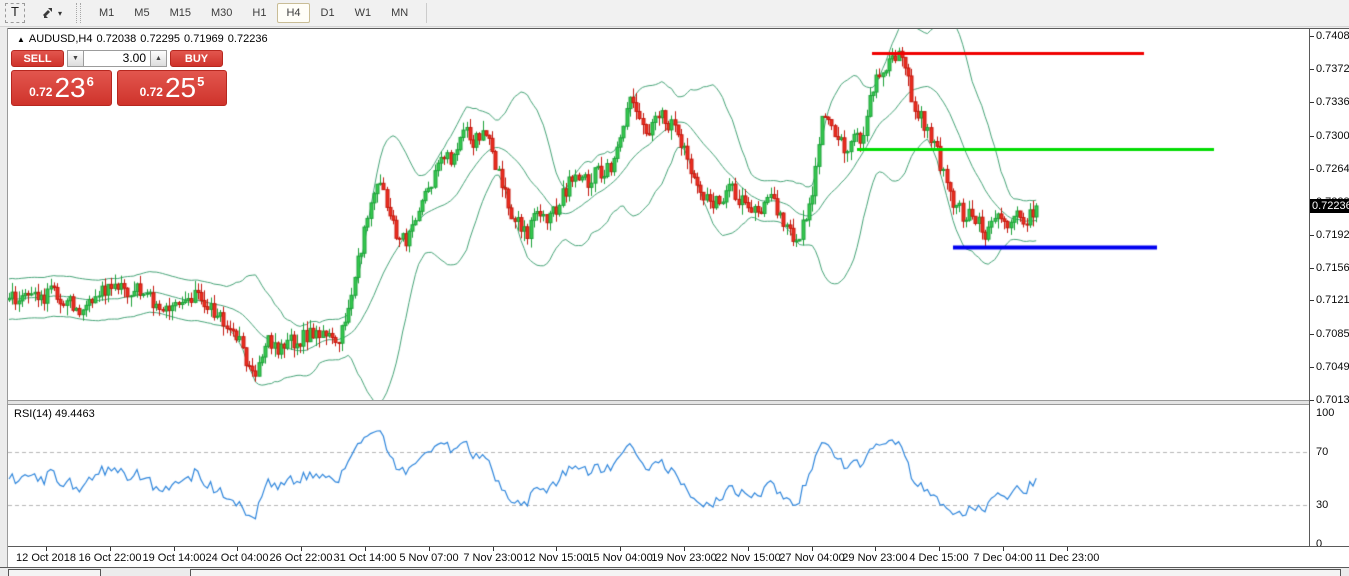  What do you see at coordinates (1332, 169) in the screenshot?
I see `price-tick-label: 0.72640` at bounding box center [1332, 169].